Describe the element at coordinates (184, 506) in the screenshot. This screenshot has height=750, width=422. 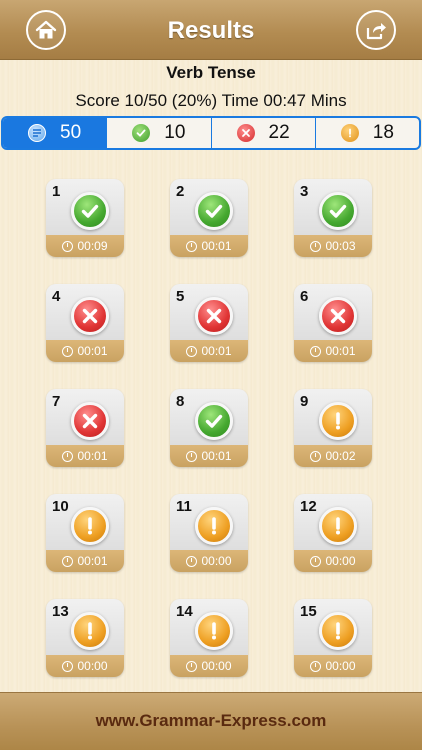
I see `question-number: 11` at that location.